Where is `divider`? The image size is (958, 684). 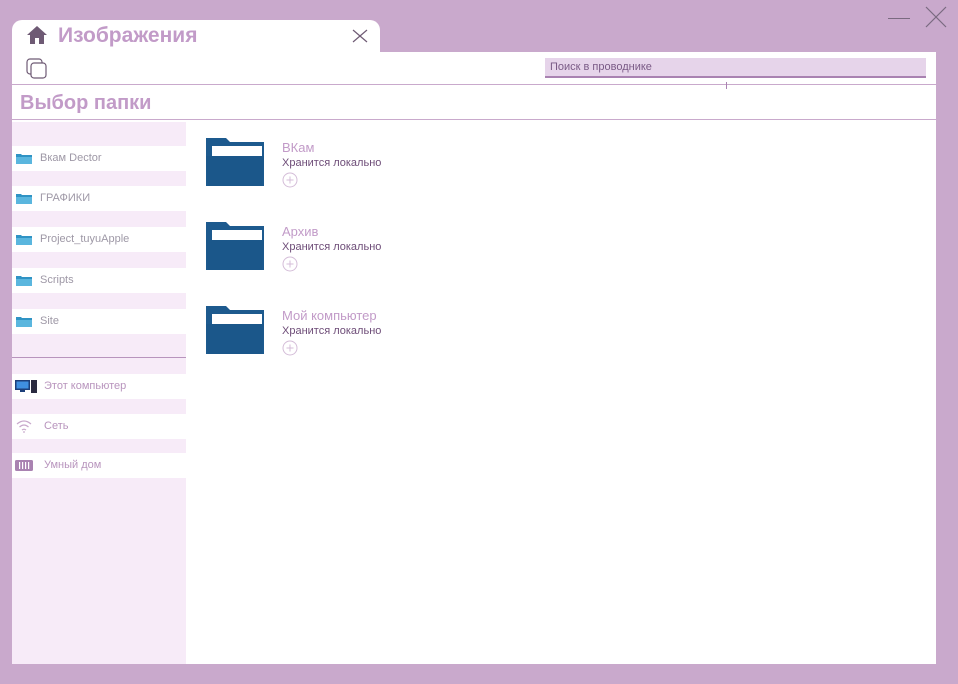 divider is located at coordinates (474, 119).